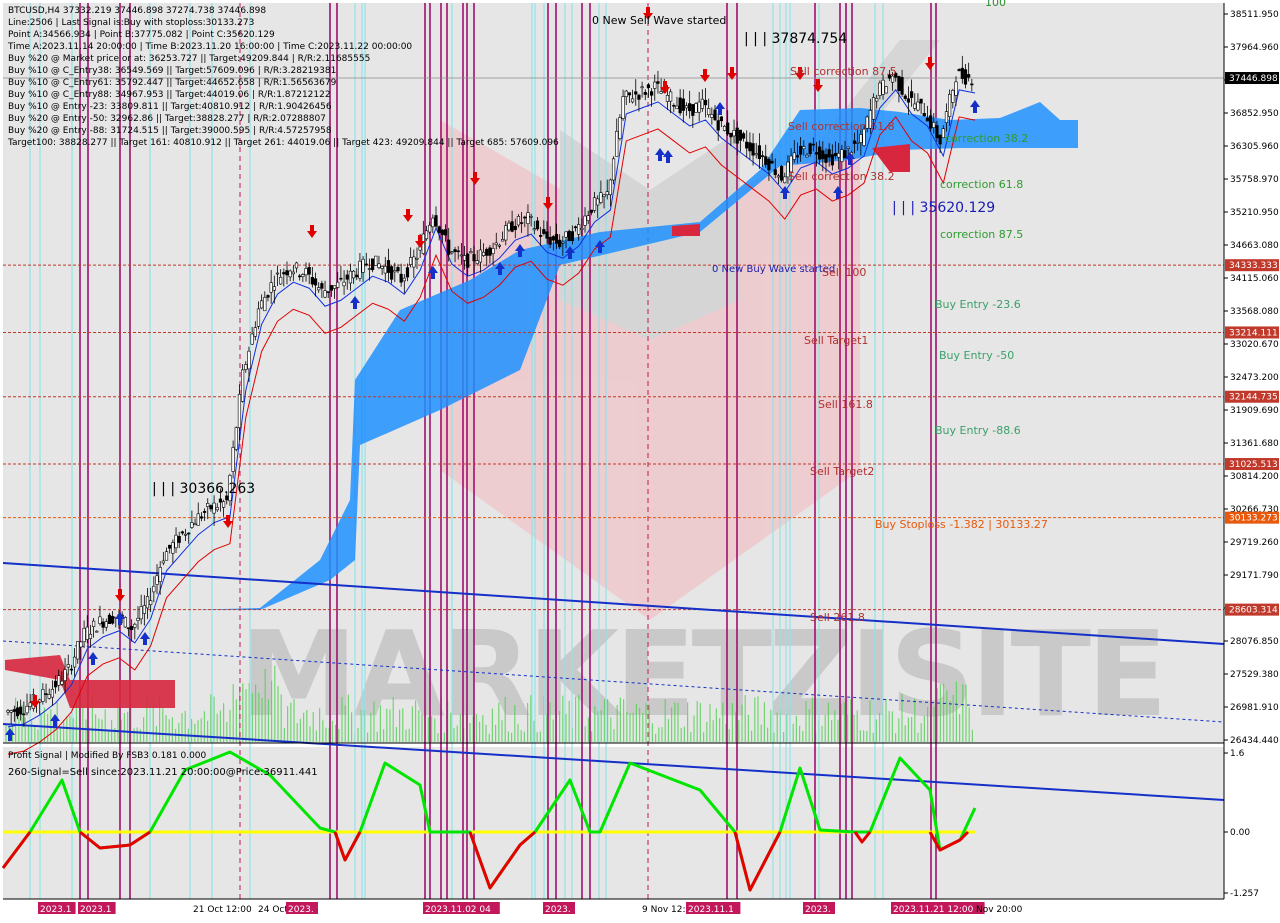 This screenshot has height=923, width=1280. What do you see at coordinates (836, 340) in the screenshot?
I see `sell-target1-label: Sell Target1` at bounding box center [836, 340].